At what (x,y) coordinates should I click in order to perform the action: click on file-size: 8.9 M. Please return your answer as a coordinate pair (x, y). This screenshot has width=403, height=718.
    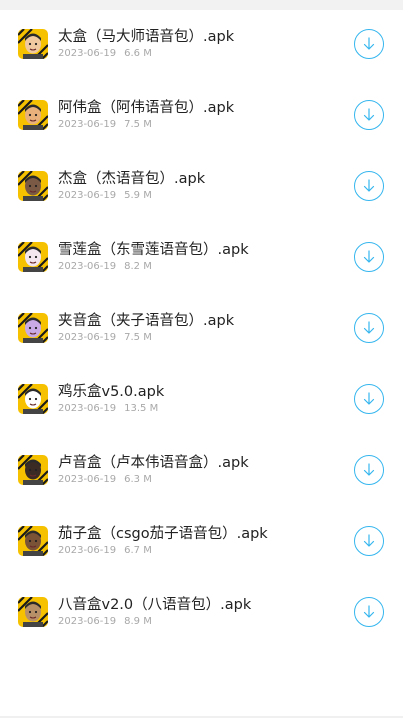
    Looking at the image, I should click on (138, 621).